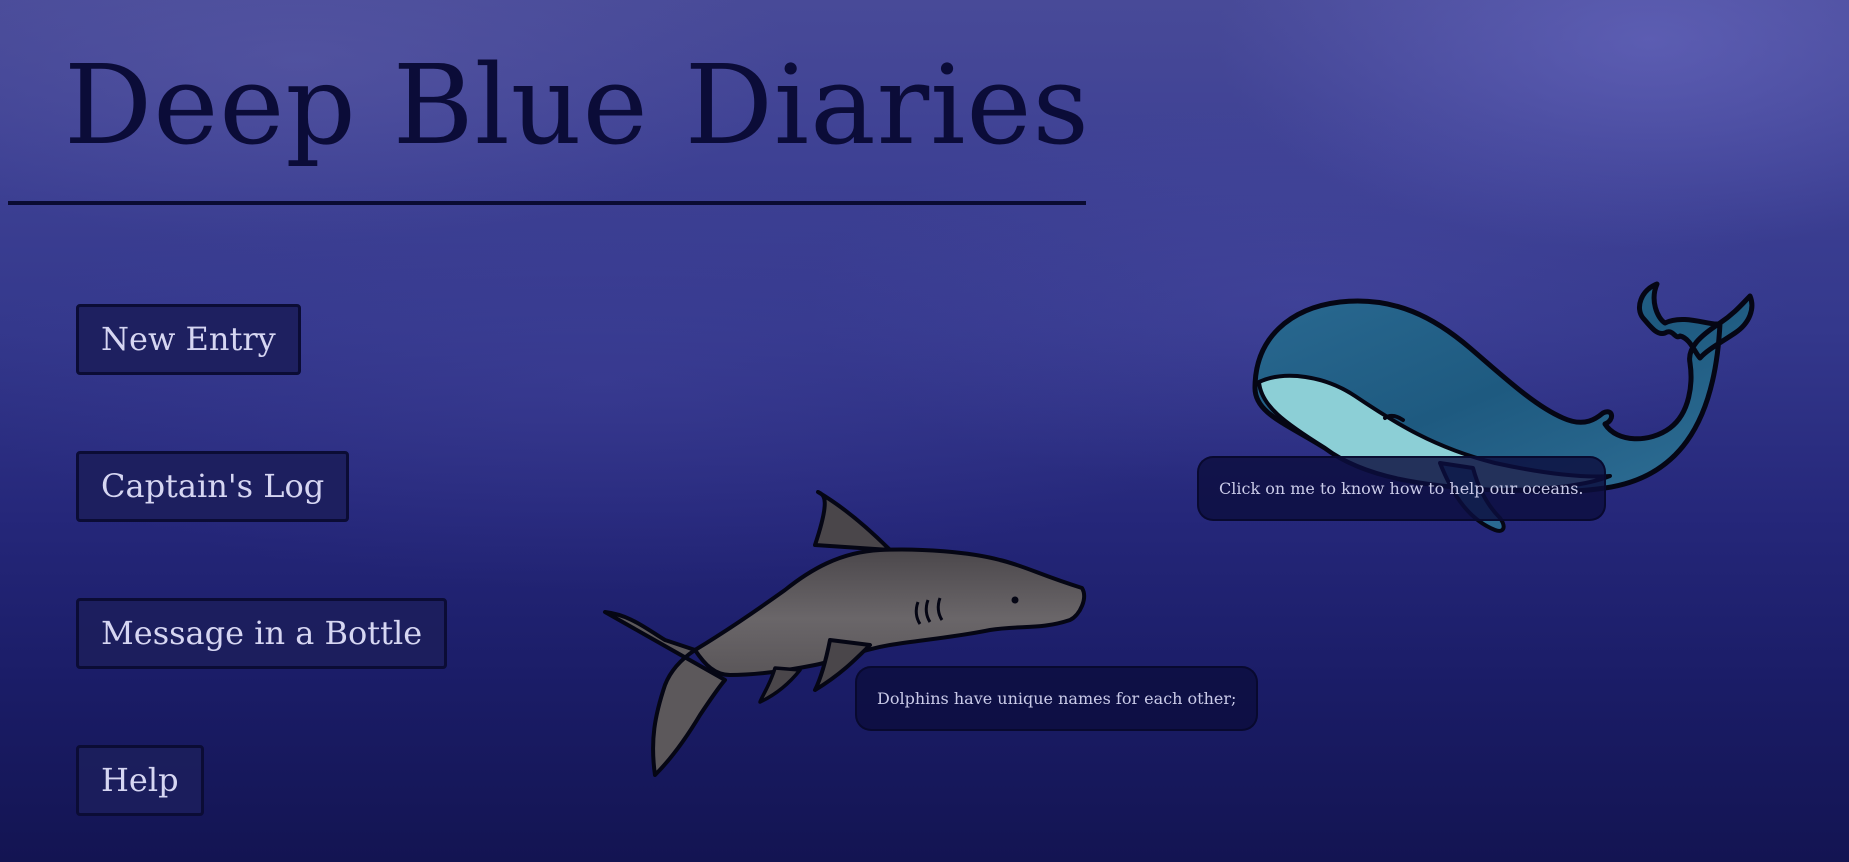  Describe the element at coordinates (188, 339) in the screenshot. I see `new-entry-button: New Entry` at that location.